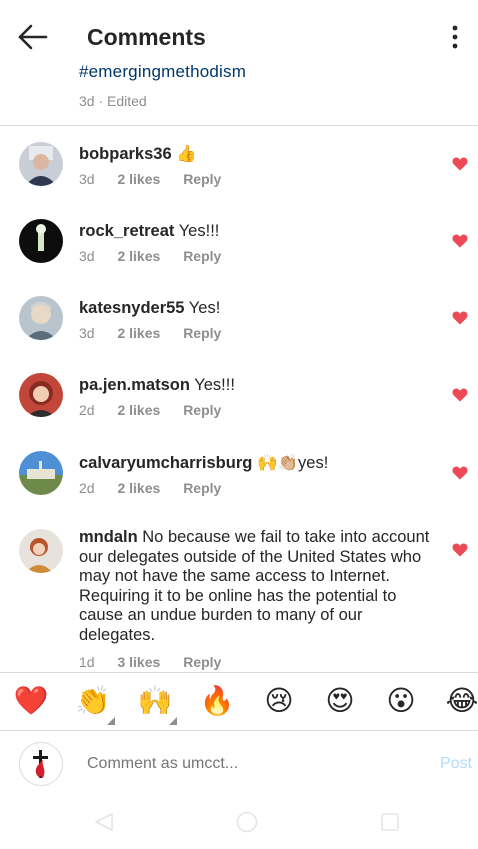 The width and height of the screenshot is (478, 849). What do you see at coordinates (217, 701) in the screenshot?
I see `fire-emoji-button: 🔥` at bounding box center [217, 701].